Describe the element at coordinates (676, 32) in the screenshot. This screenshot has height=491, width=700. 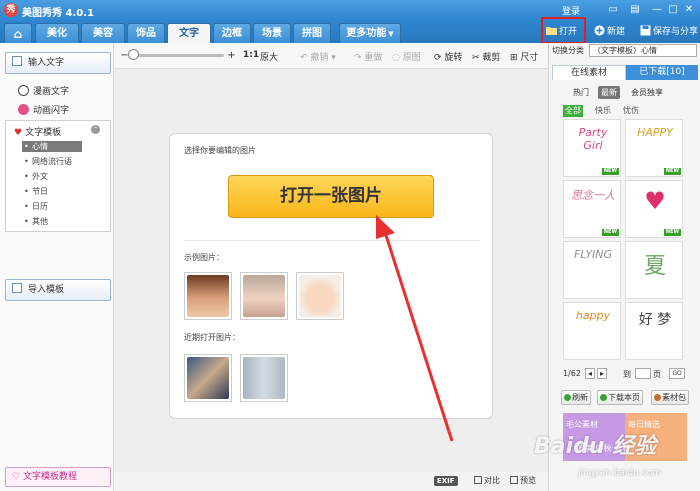
I see `save-share-label: 保存与分享` at that location.